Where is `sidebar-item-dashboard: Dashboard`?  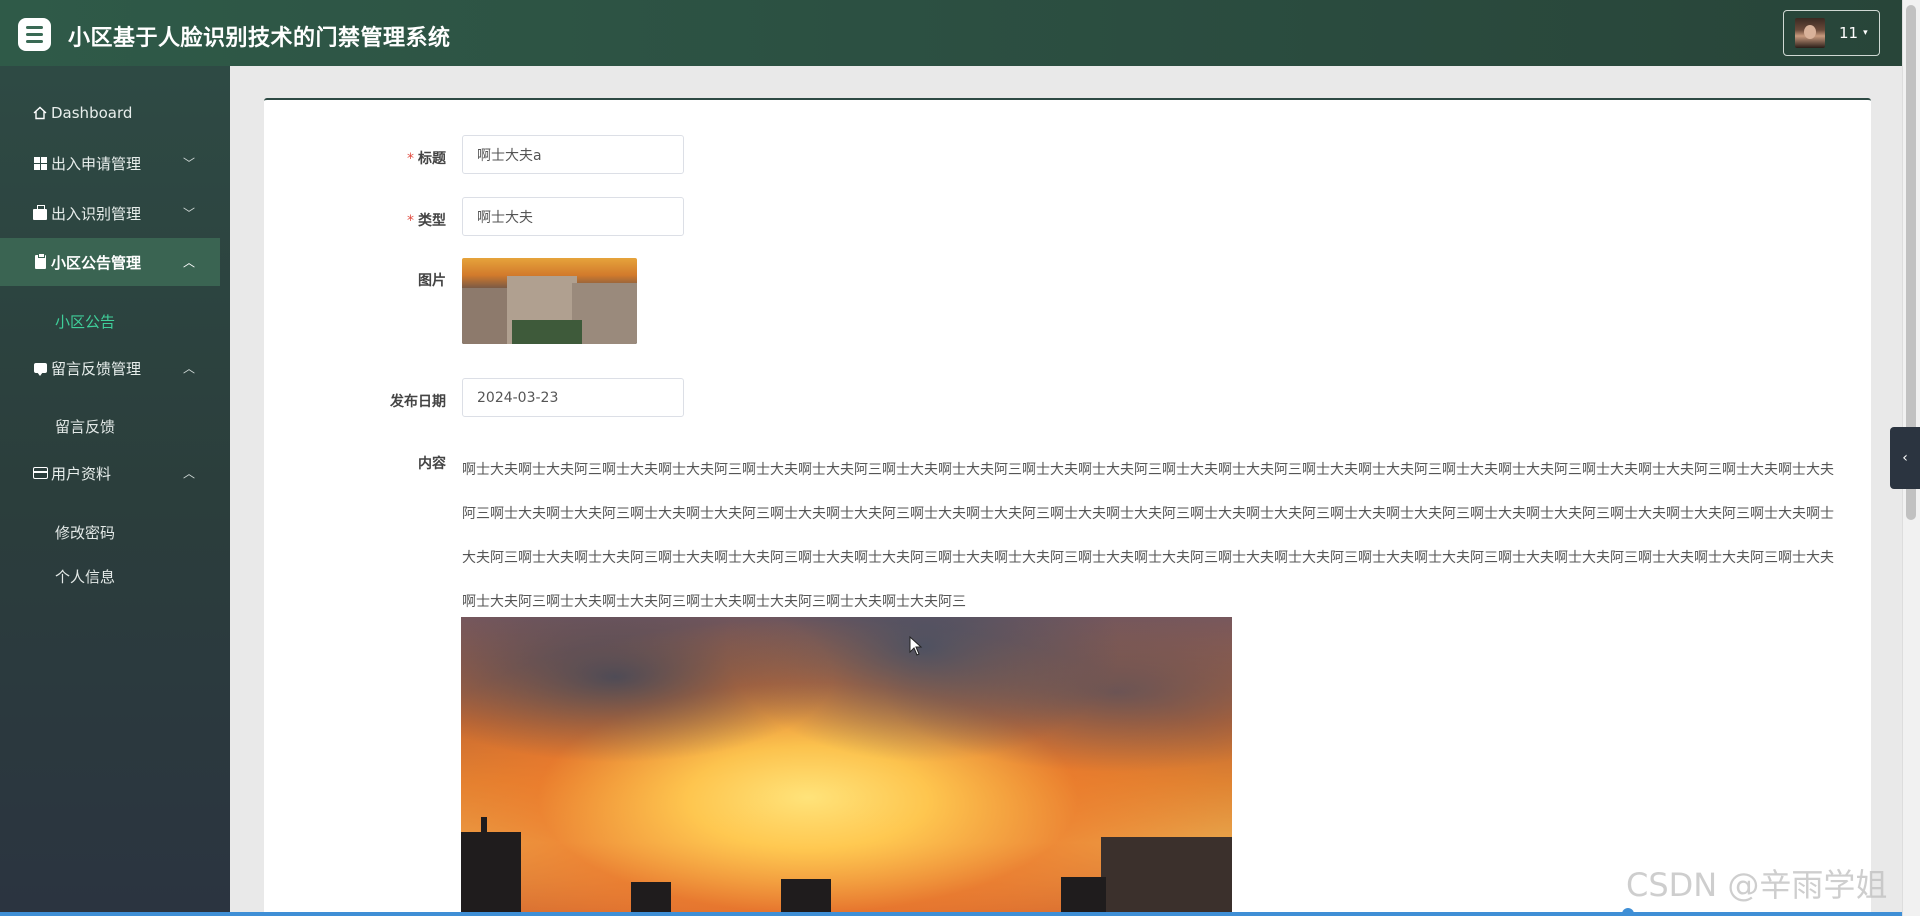
sidebar-item-dashboard: Dashboard is located at coordinates (110, 113).